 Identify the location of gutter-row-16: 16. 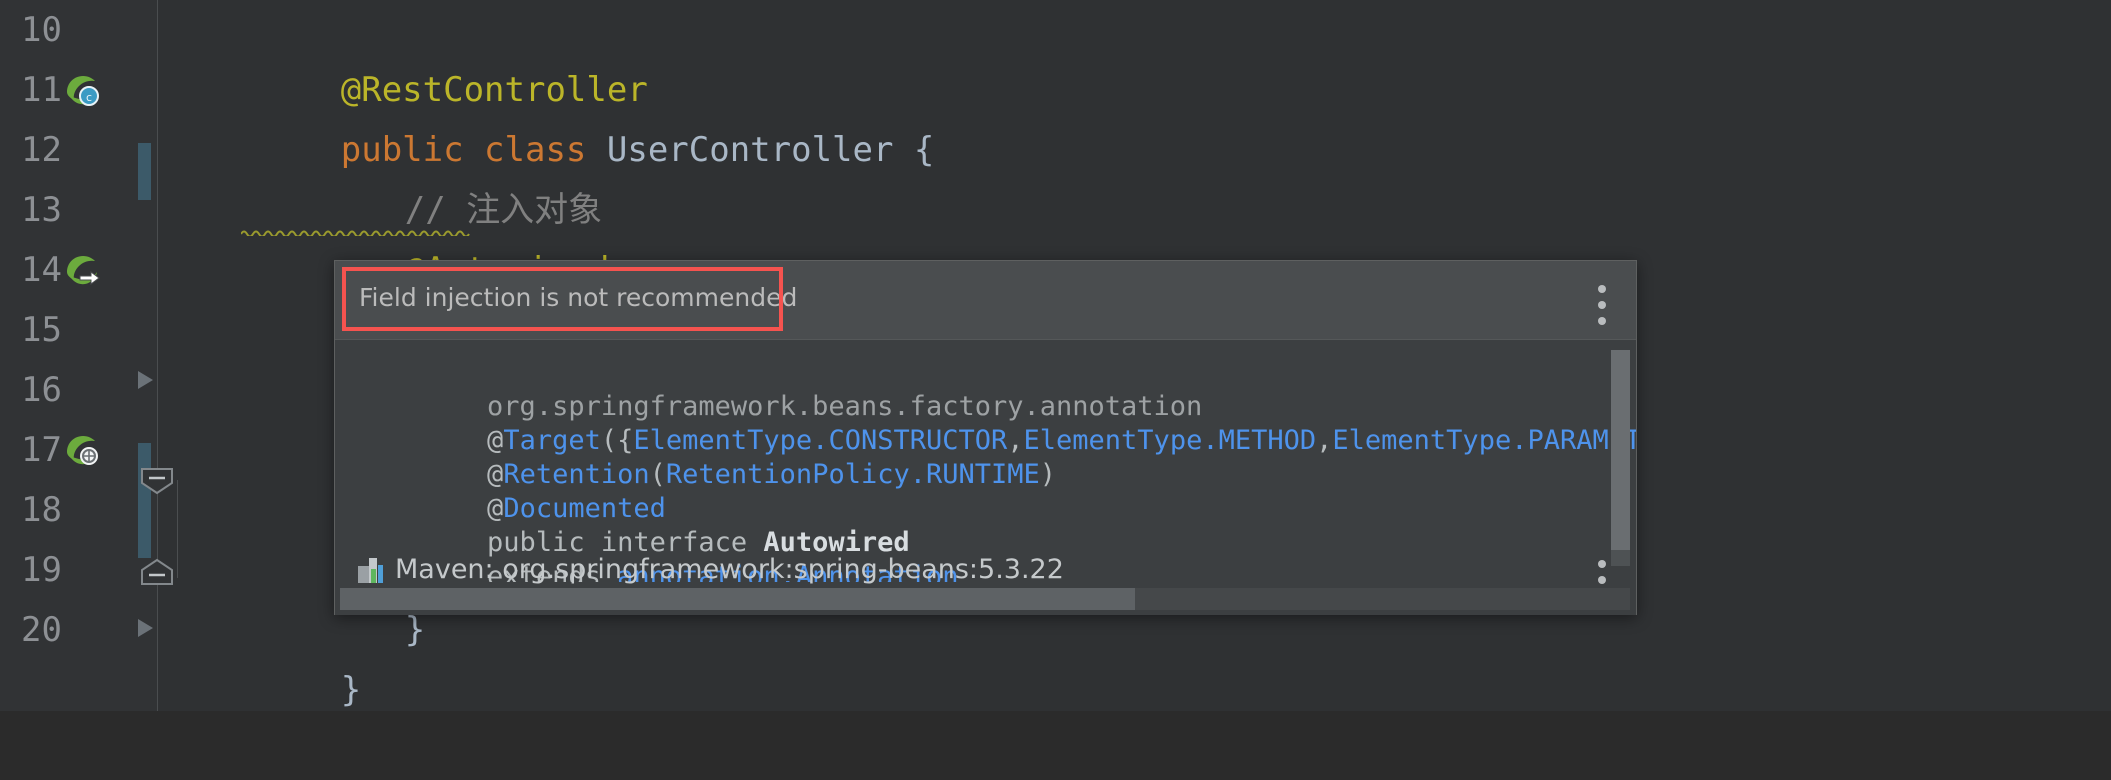
(79, 390).